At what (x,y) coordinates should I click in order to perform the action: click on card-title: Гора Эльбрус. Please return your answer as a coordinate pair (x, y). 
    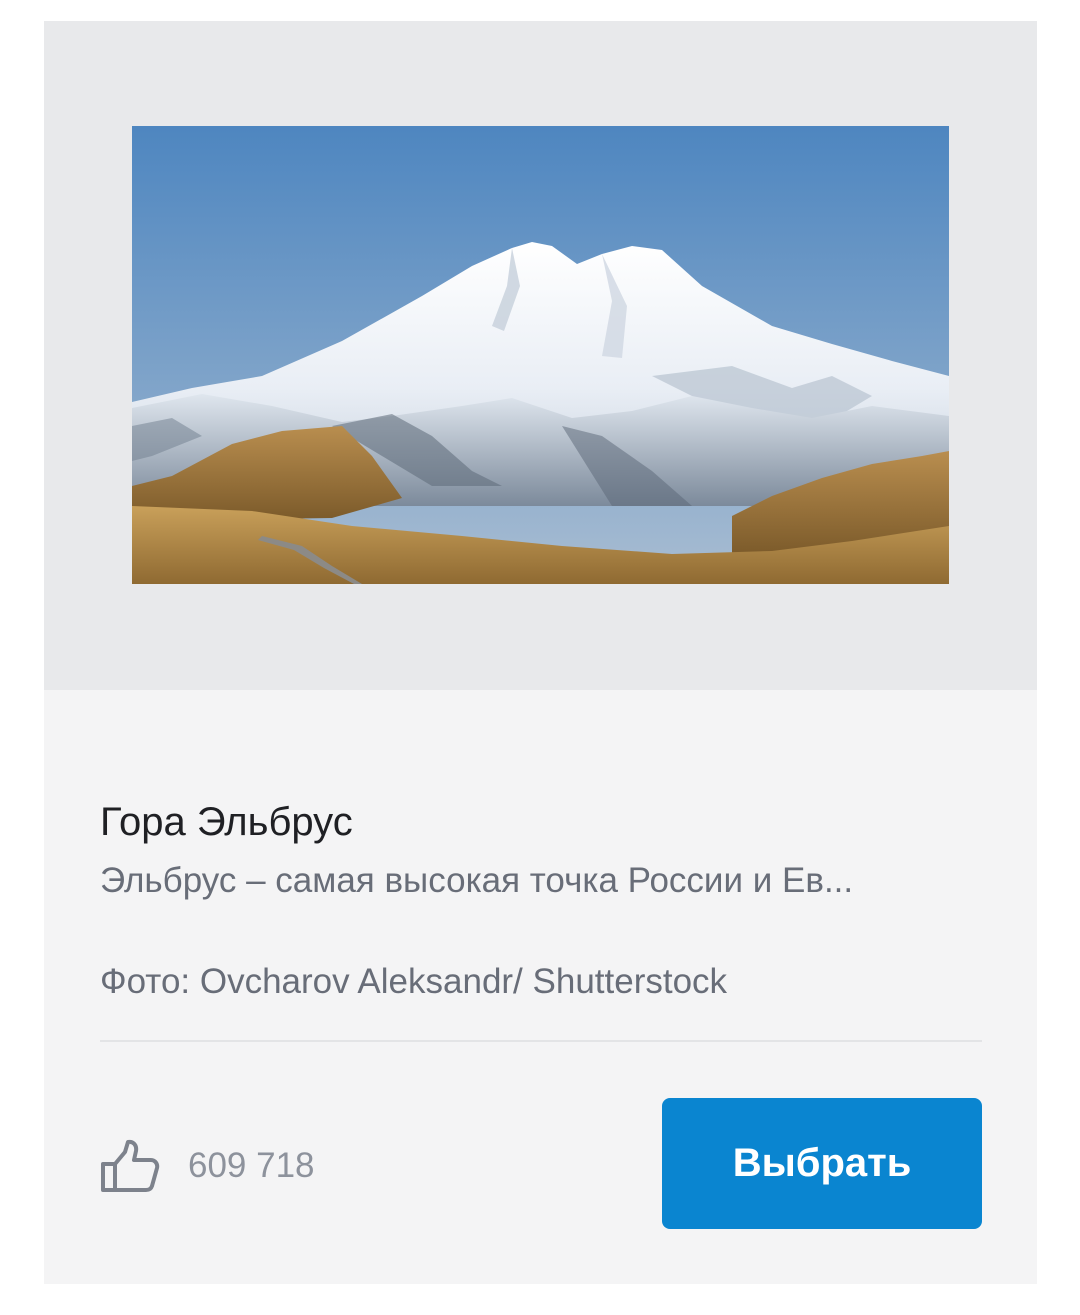
    Looking at the image, I should click on (226, 822).